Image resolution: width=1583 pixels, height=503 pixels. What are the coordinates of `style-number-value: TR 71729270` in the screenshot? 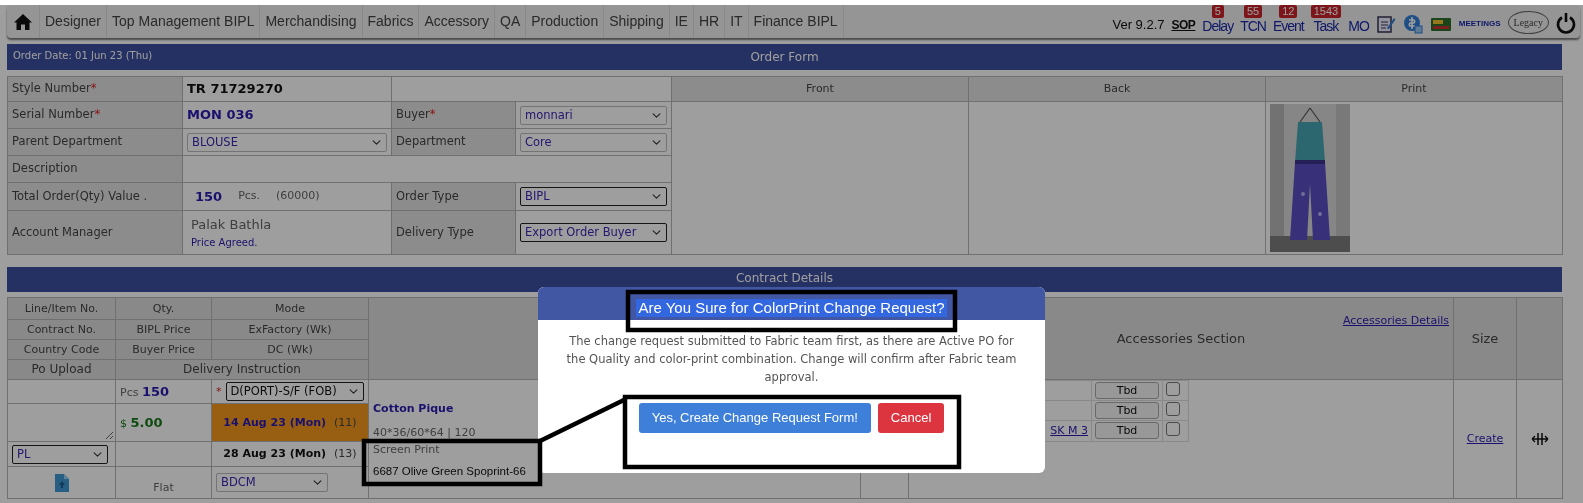 It's located at (235, 89).